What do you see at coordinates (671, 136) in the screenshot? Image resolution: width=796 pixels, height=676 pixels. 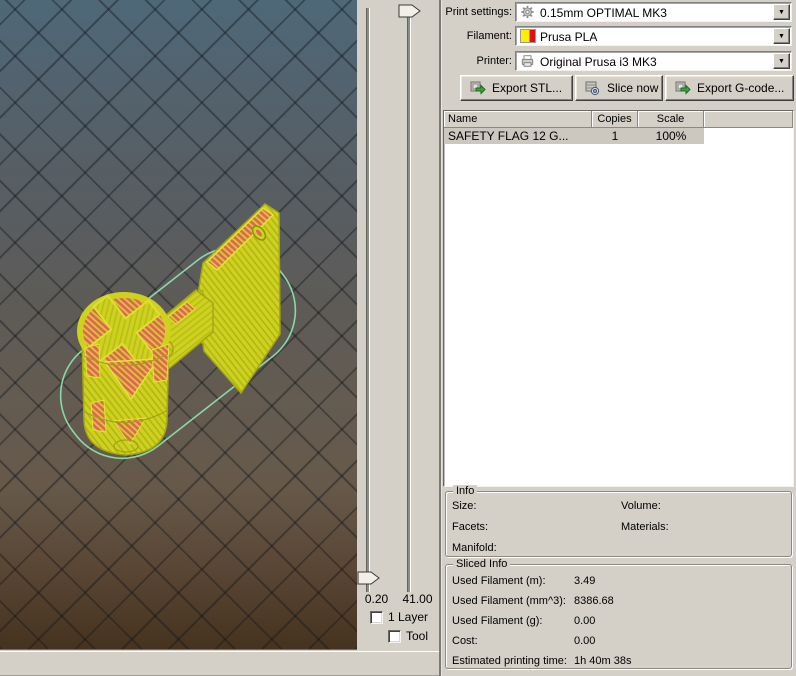 I see `object-scale-cell: 100%` at bounding box center [671, 136].